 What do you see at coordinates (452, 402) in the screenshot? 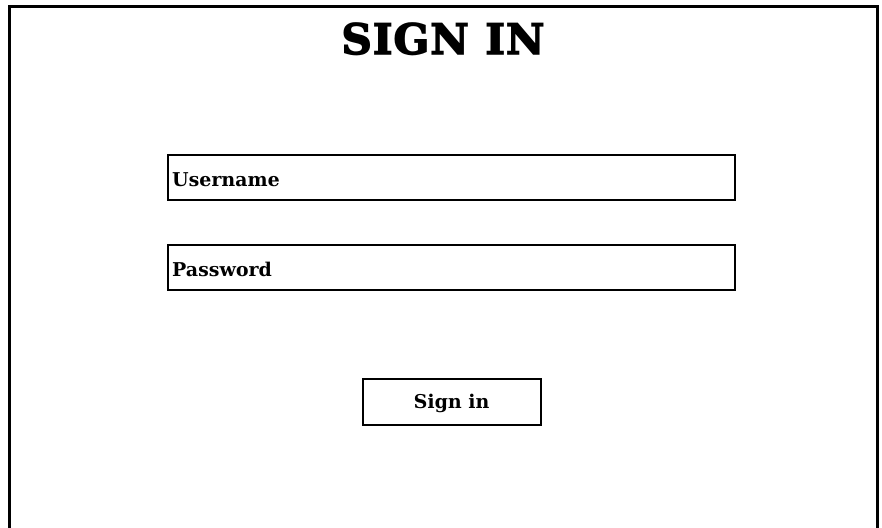
I see `sign-in-button: Sign in` at bounding box center [452, 402].